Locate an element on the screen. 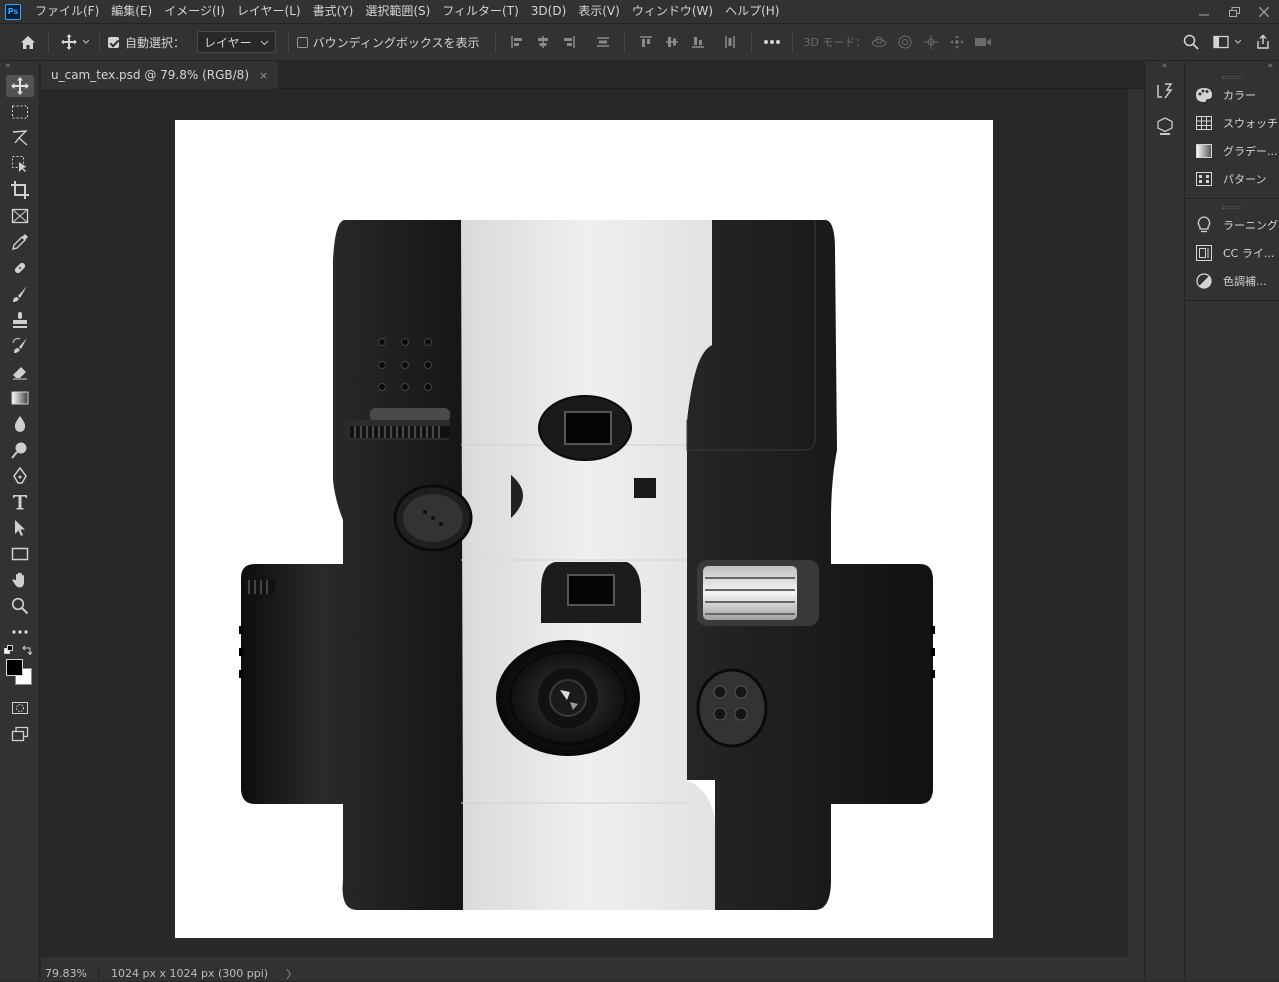  panel-group-divider is located at coordinates (1232, 196).